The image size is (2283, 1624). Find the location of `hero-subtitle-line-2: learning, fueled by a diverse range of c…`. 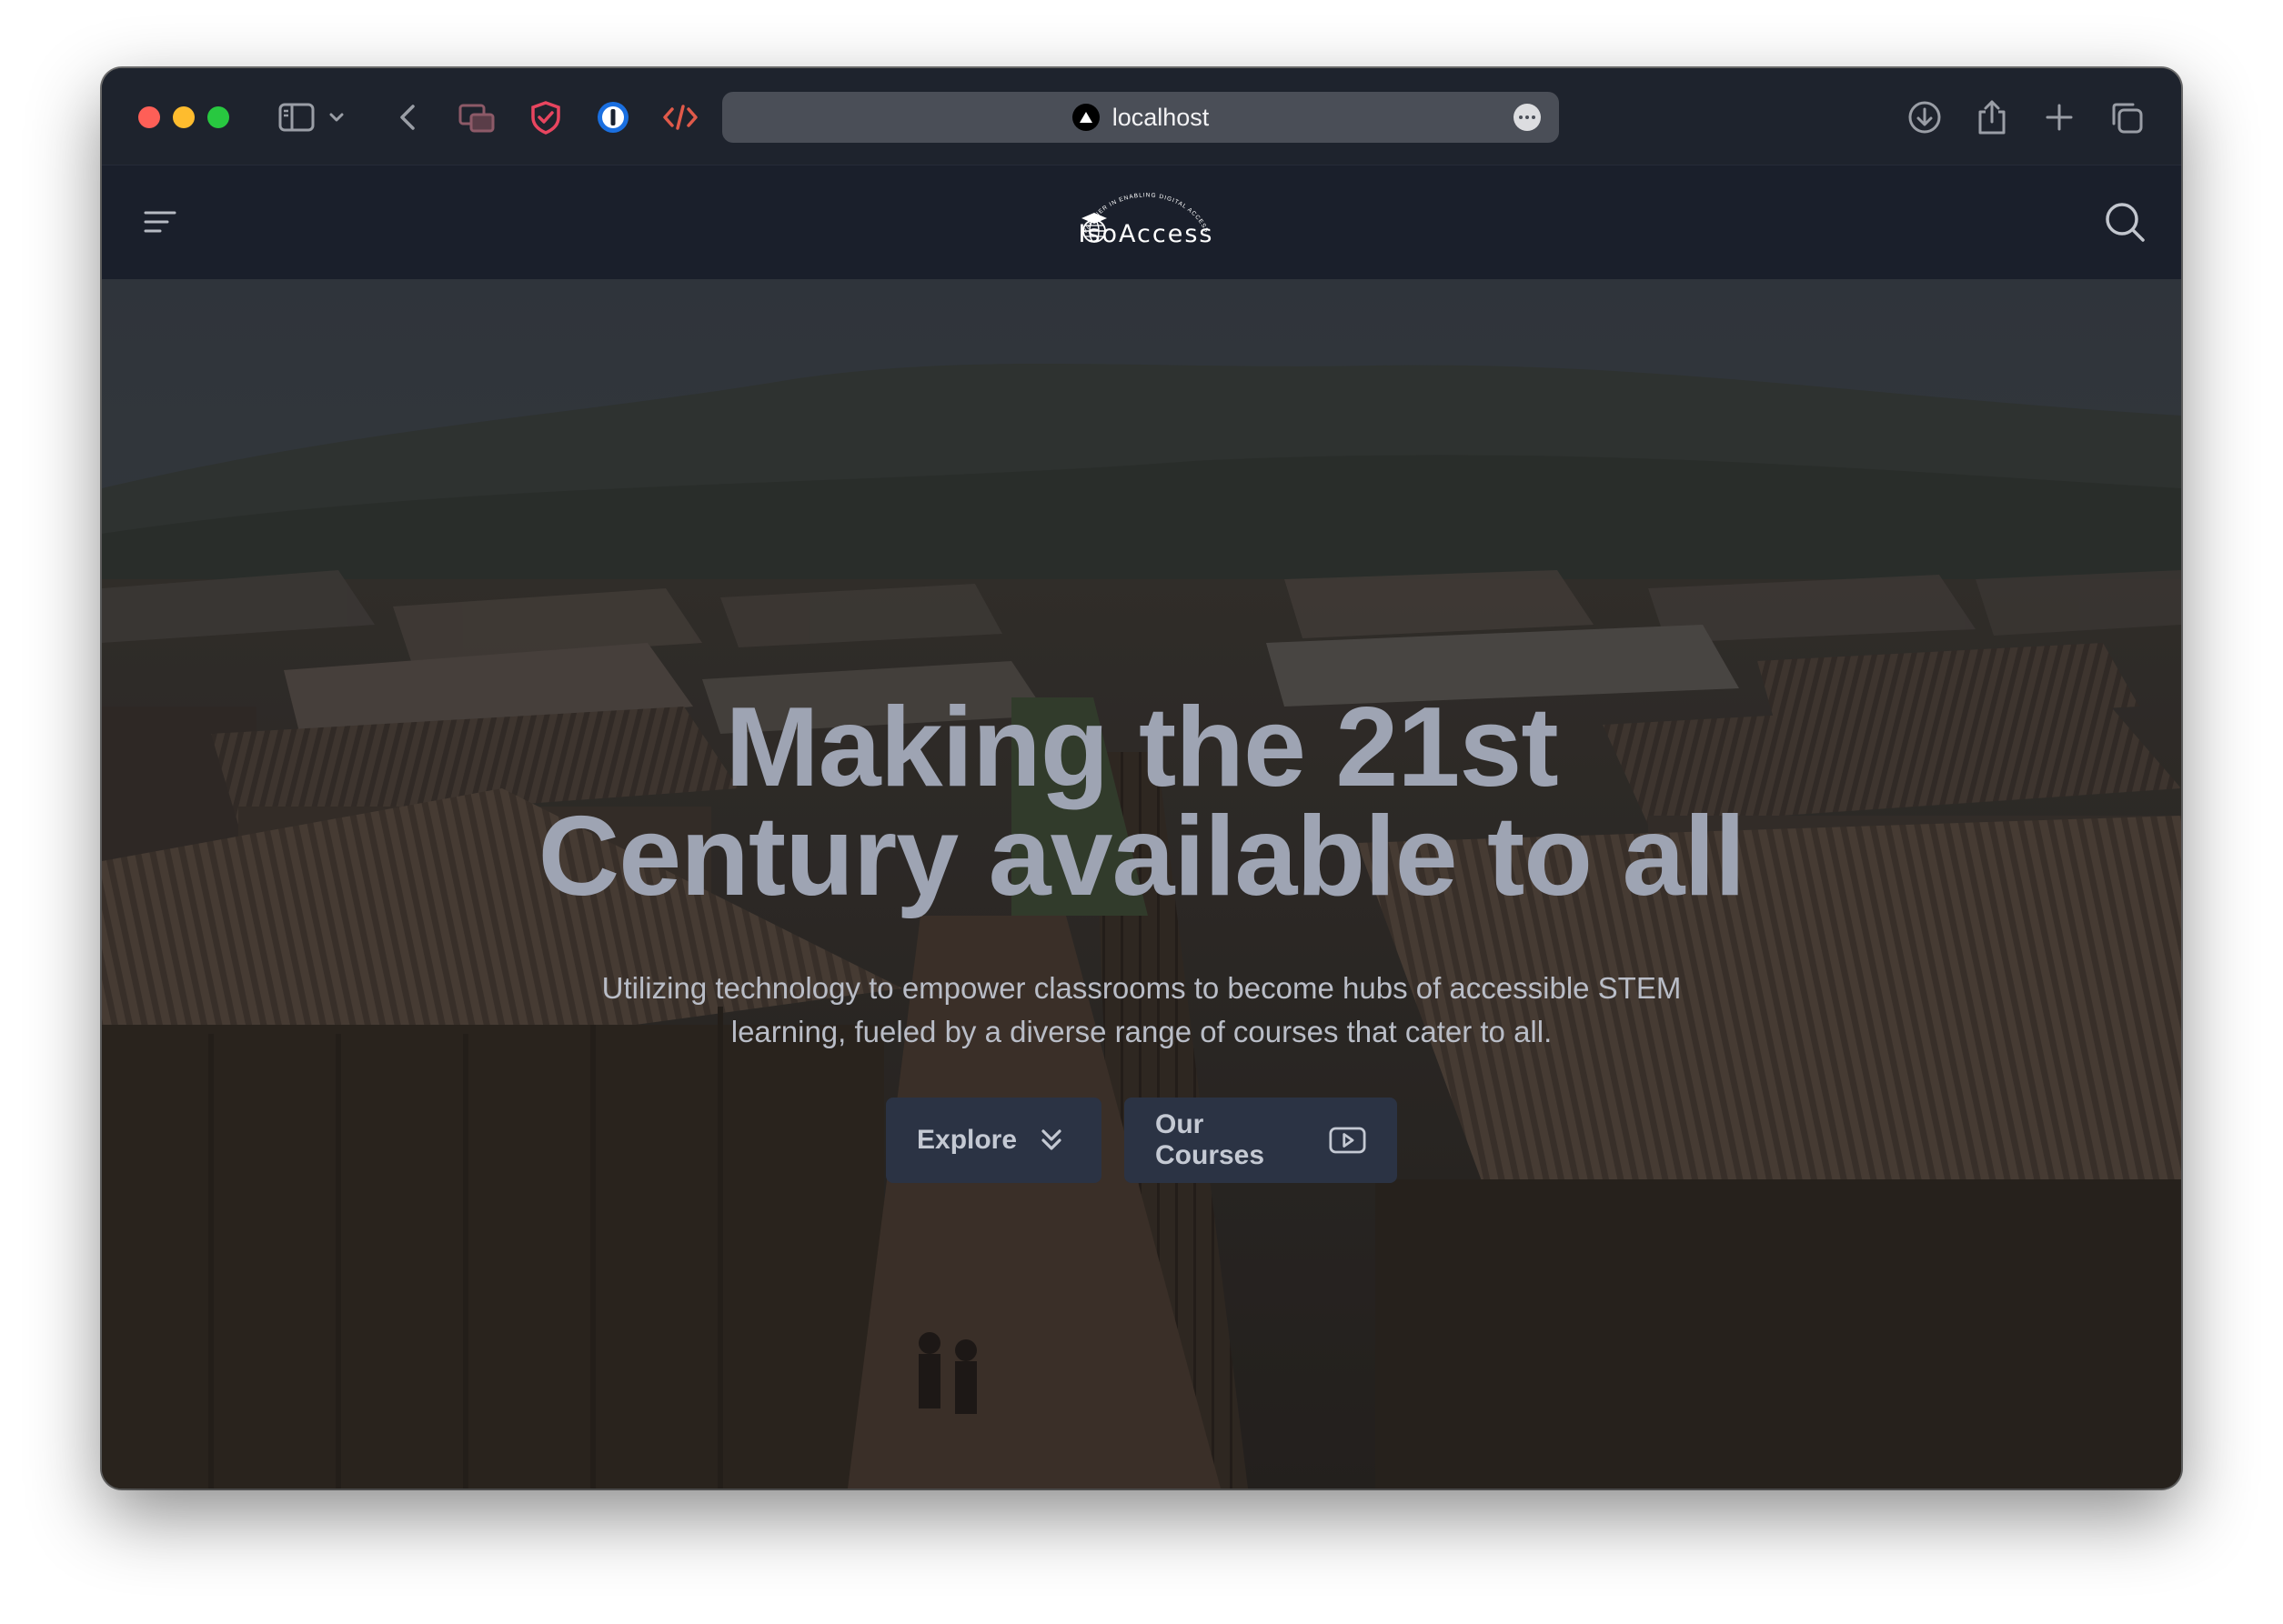

hero-subtitle-line-2: learning, fueled by a diverse range of c… is located at coordinates (1142, 1031).